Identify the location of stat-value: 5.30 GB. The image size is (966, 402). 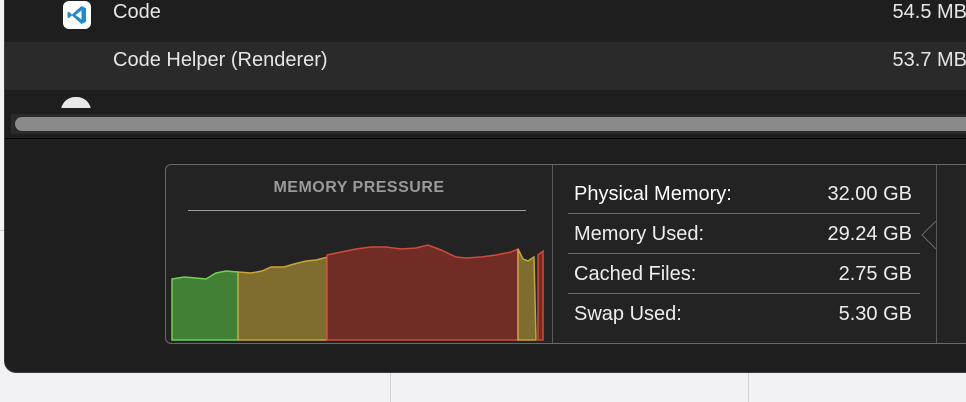
(875, 314).